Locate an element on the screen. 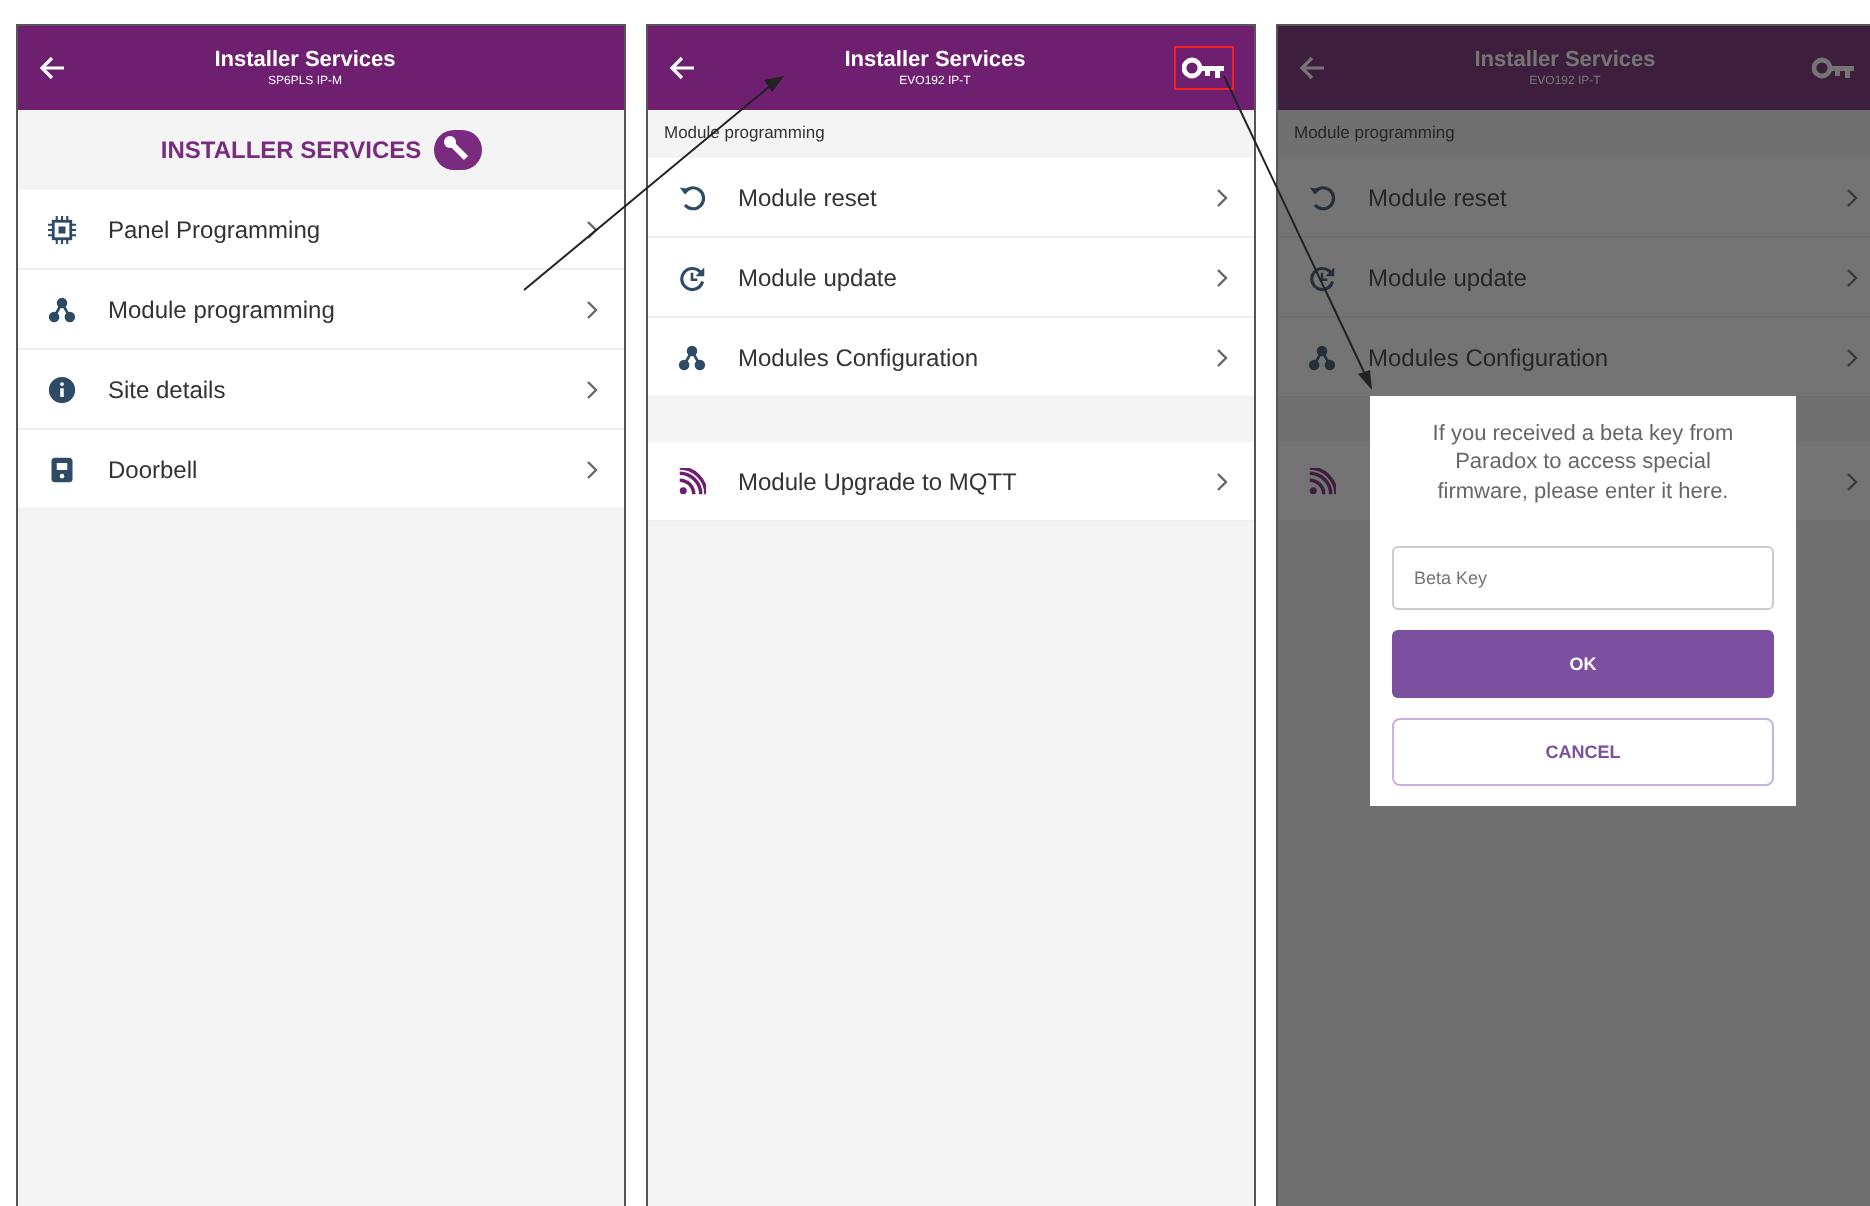  menu-item: Site details is located at coordinates (321, 390).